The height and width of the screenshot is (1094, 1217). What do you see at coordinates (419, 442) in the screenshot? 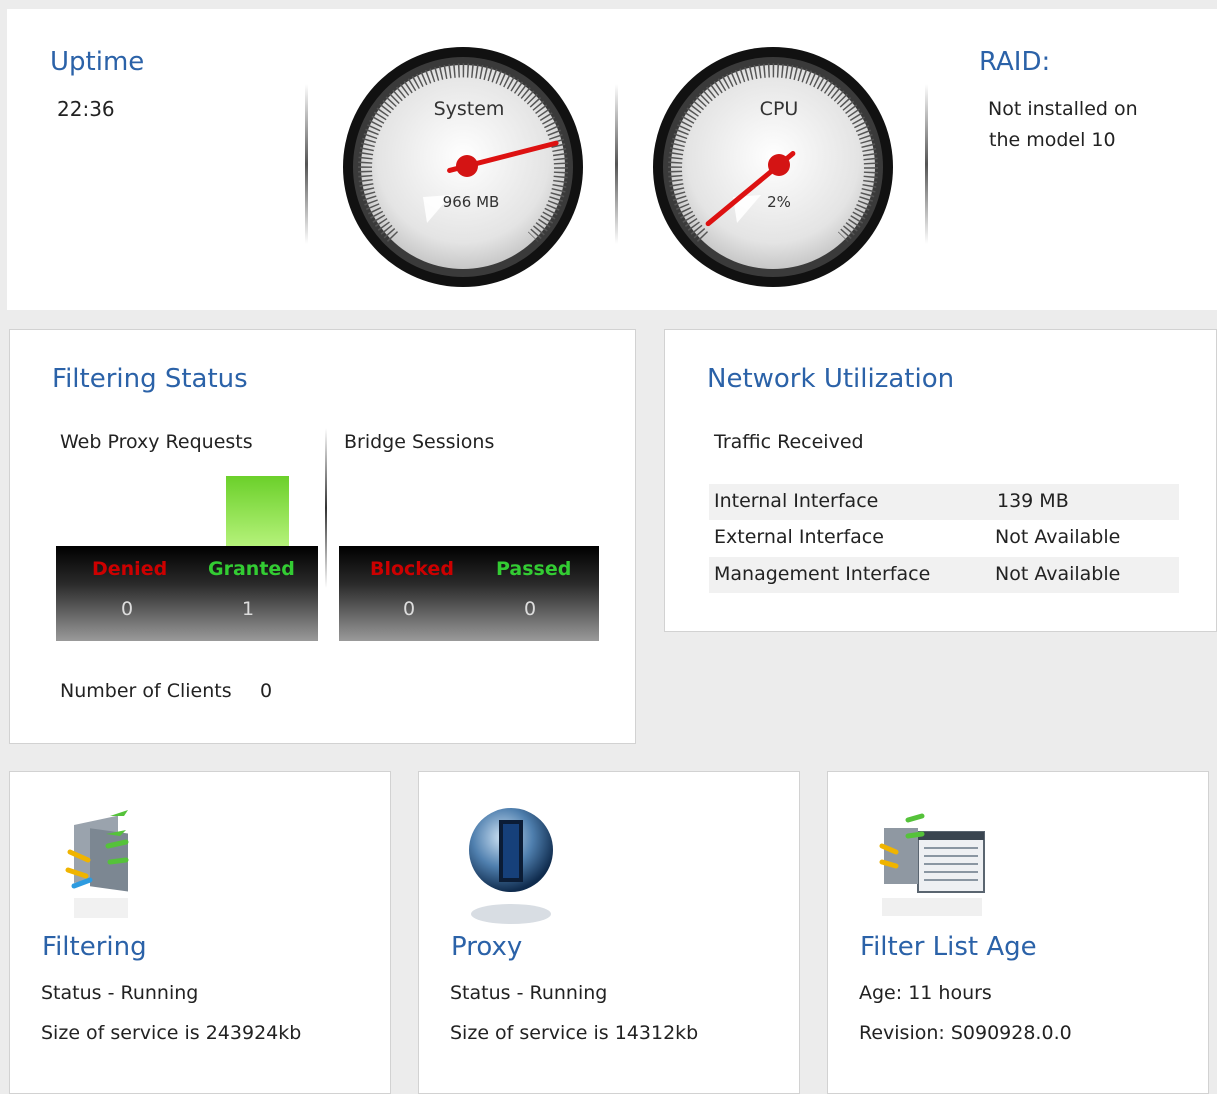
I see `bridge-sessions-label: Bridge Sessions` at bounding box center [419, 442].